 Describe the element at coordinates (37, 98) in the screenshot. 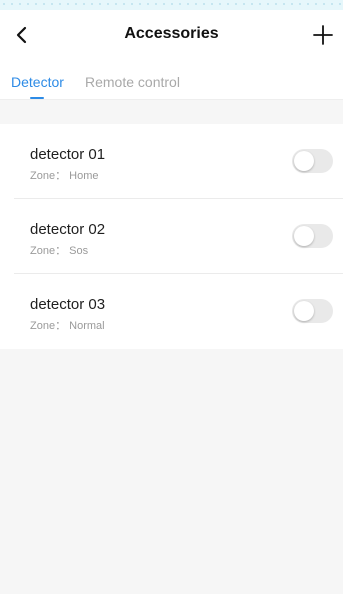

I see `active-tab-indicator` at that location.